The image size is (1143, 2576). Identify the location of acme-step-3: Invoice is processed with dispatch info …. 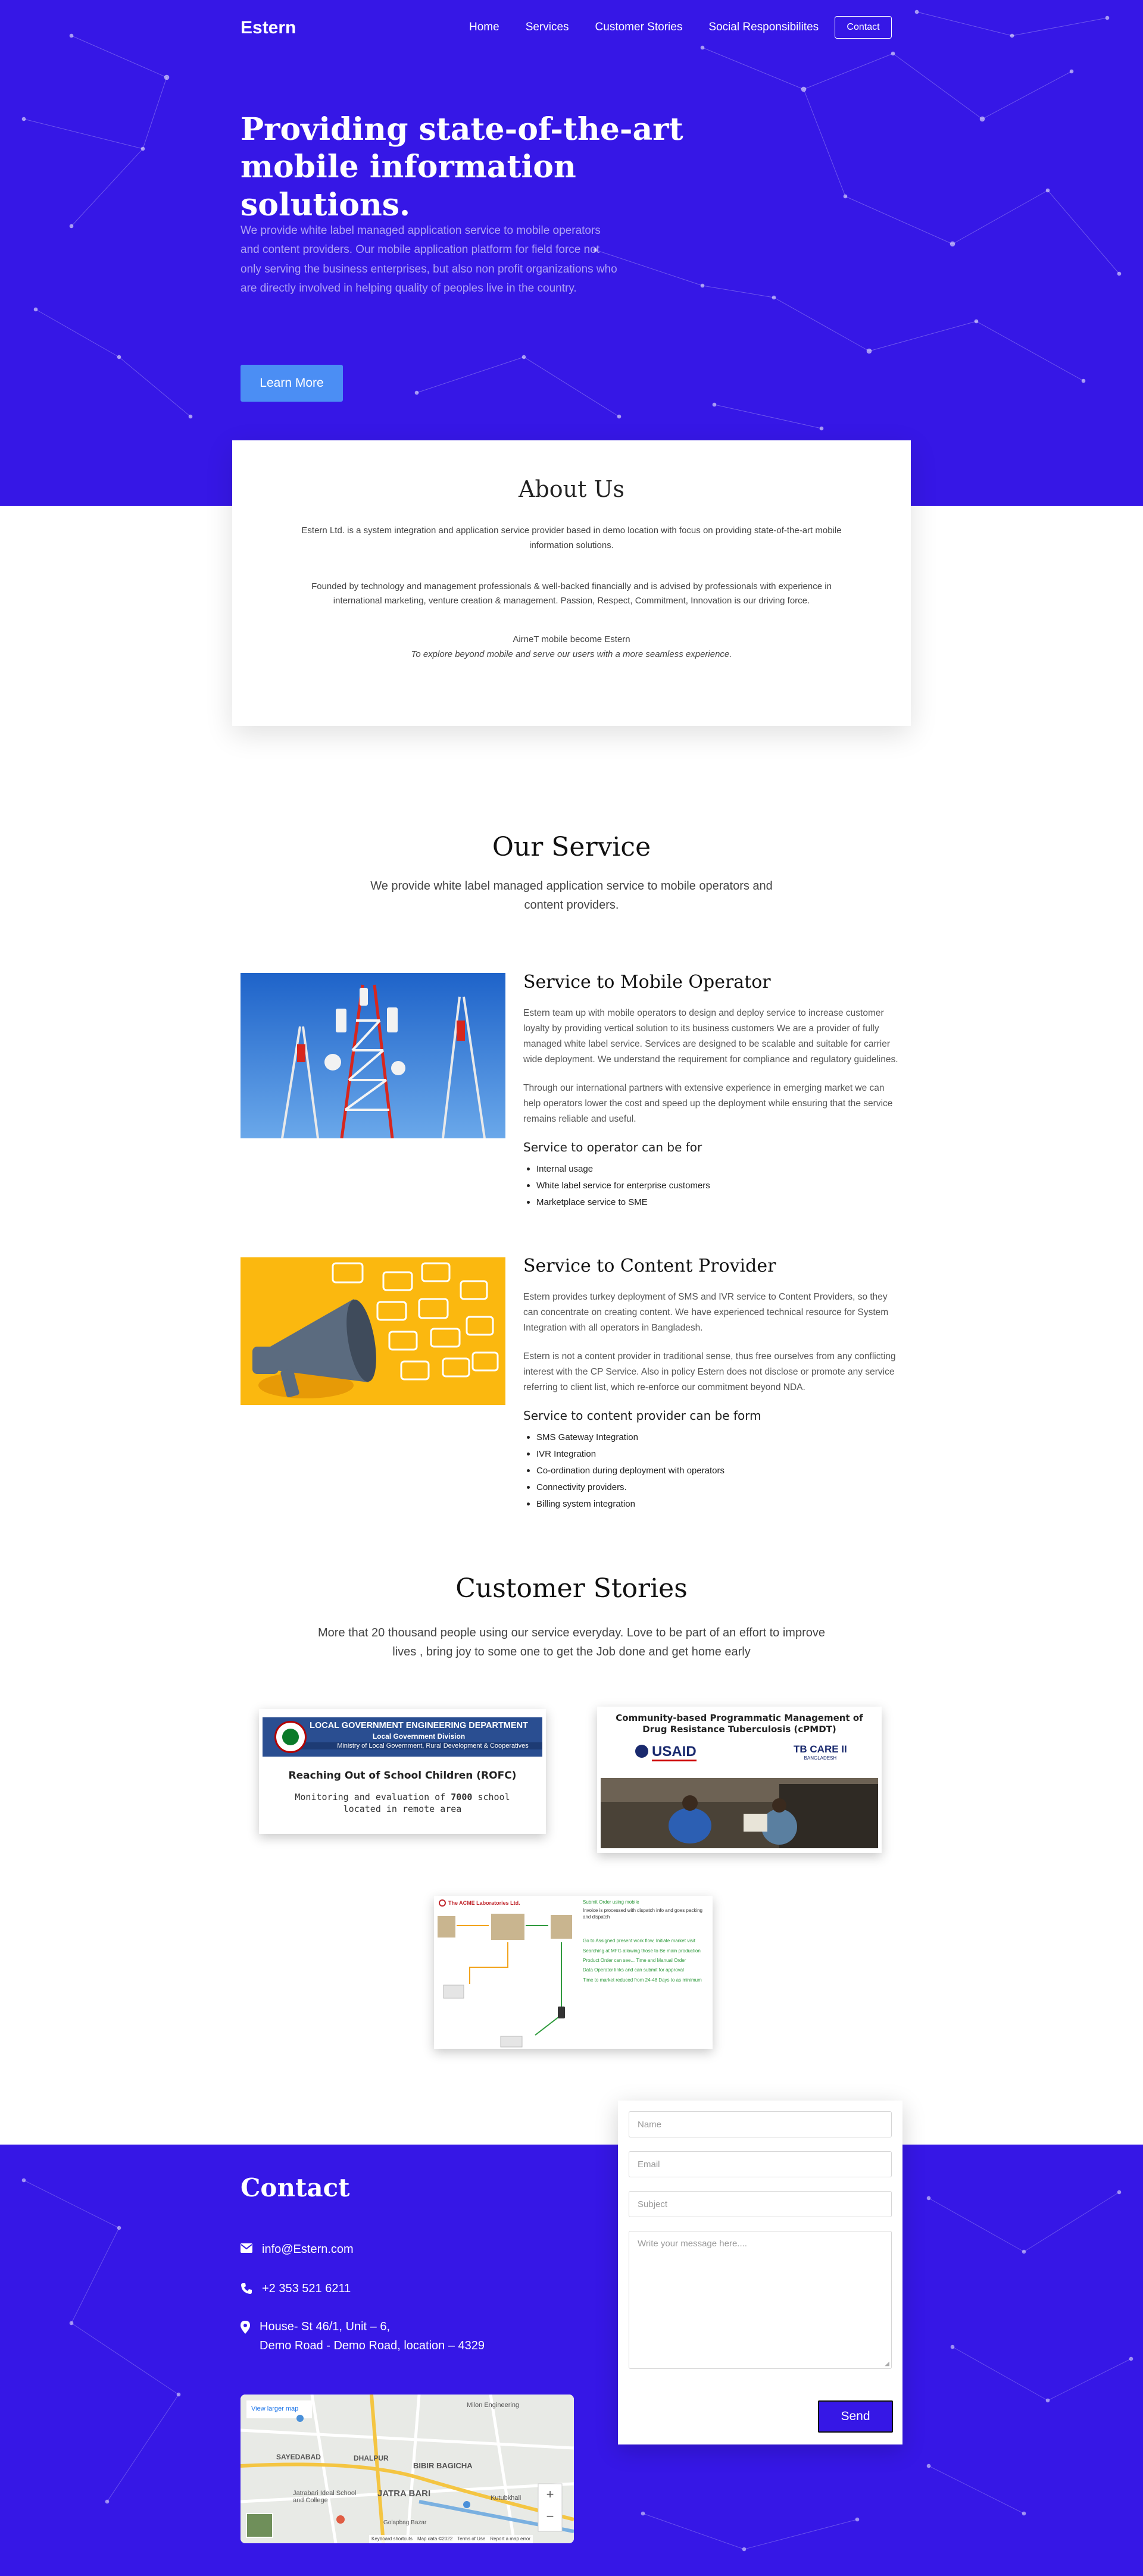
(643, 1914).